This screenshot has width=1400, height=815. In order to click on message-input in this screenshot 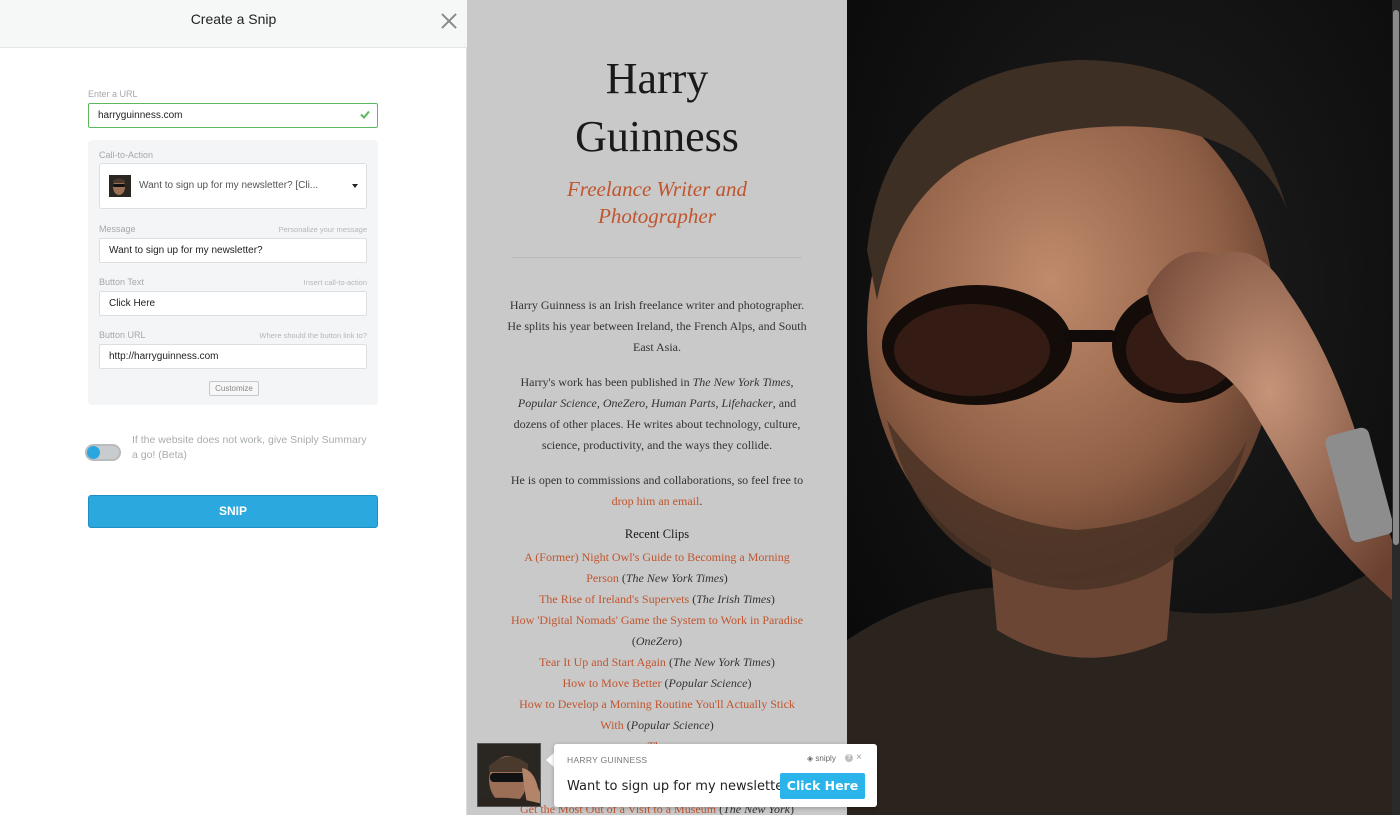, I will do `click(233, 250)`.